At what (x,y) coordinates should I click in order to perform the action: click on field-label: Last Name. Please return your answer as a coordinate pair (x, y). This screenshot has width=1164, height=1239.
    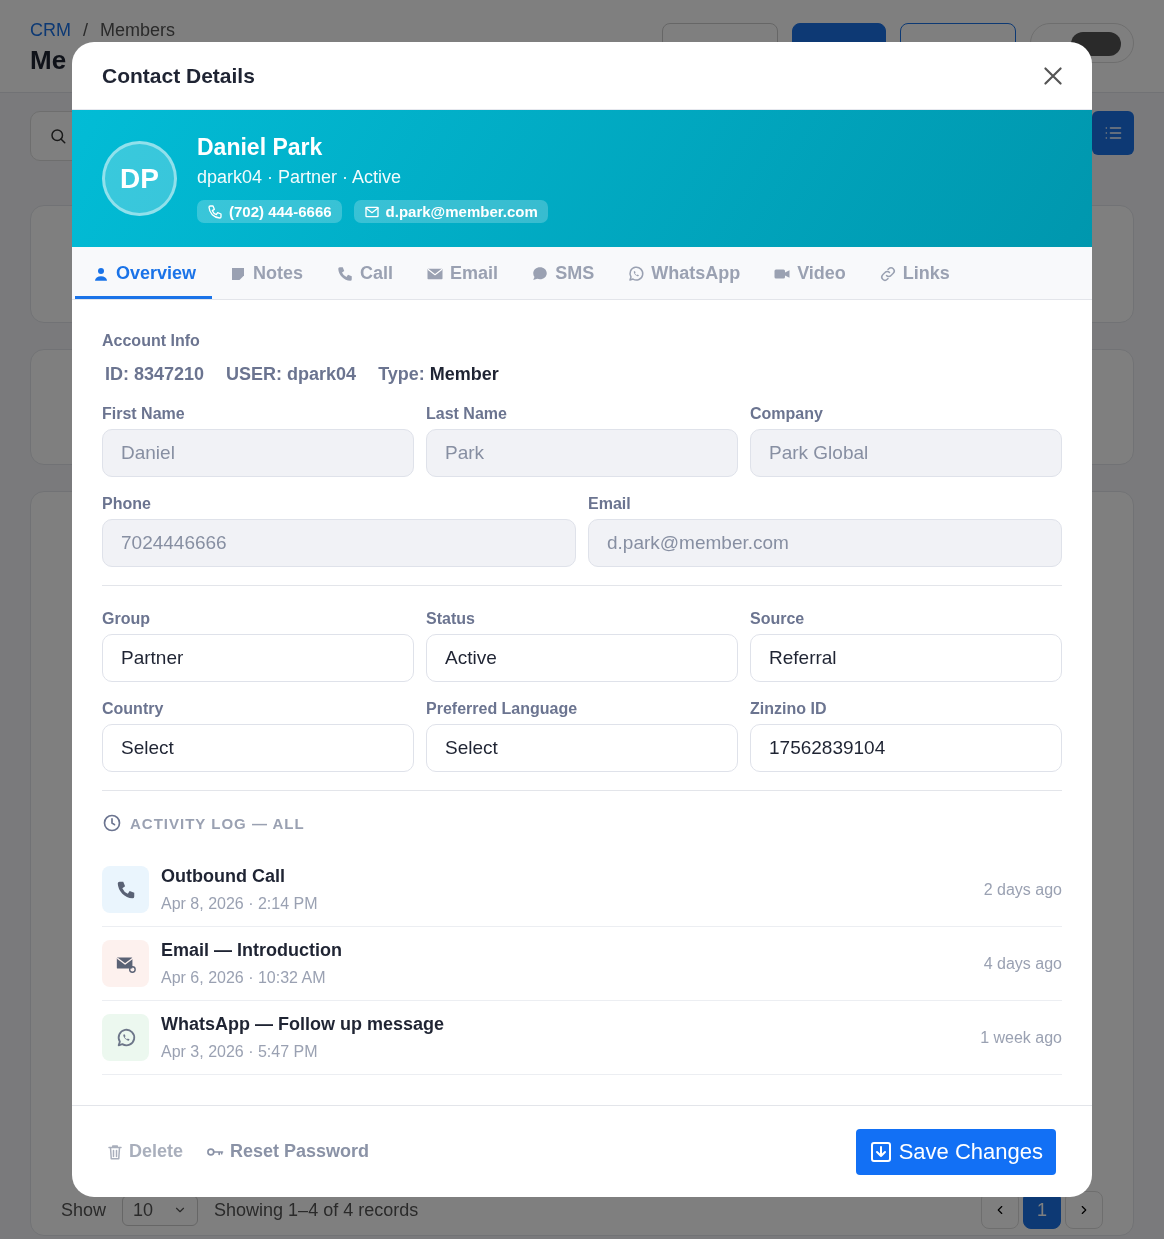
    Looking at the image, I should click on (467, 414).